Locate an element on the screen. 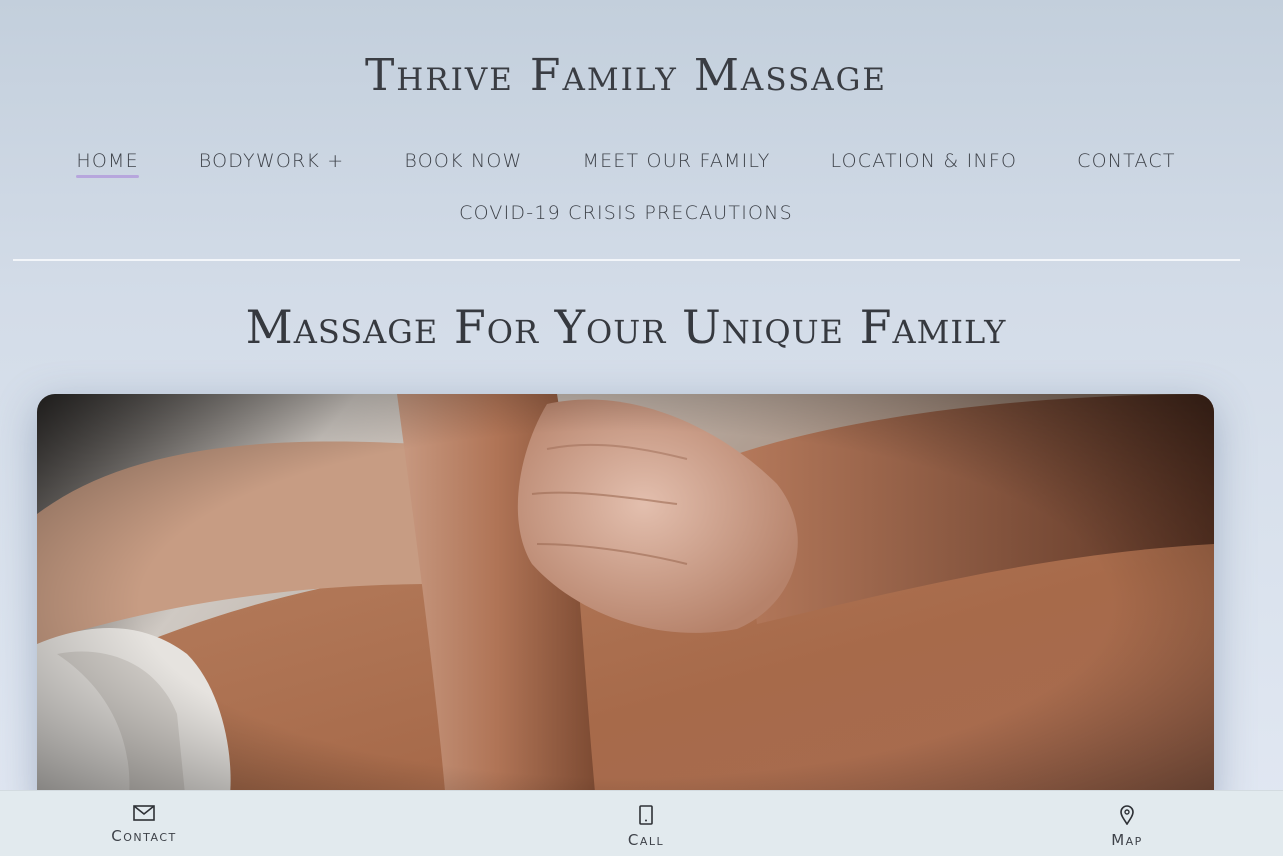 Image resolution: width=1283 pixels, height=856 pixels. bottom-map-button: Map is located at coordinates (1127, 827).